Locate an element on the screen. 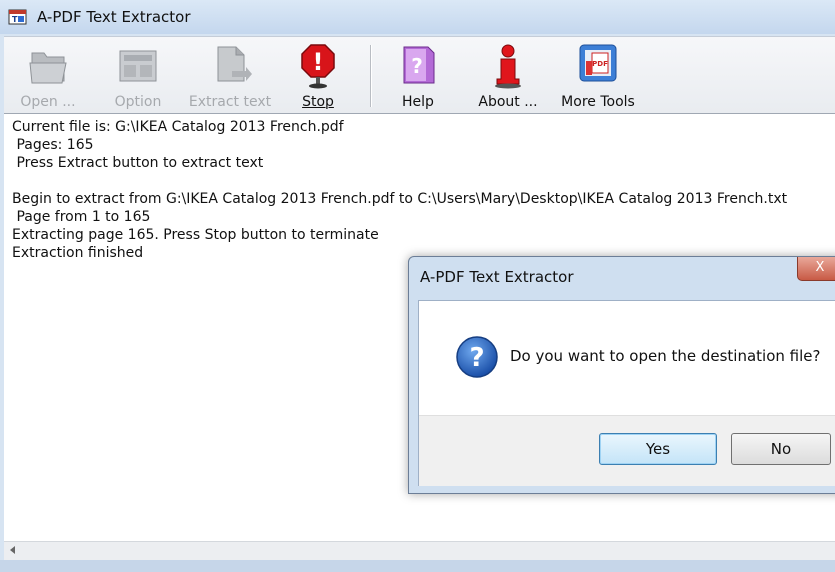  dialog-title: A-PDF Text Extractor is located at coordinates (497, 277).